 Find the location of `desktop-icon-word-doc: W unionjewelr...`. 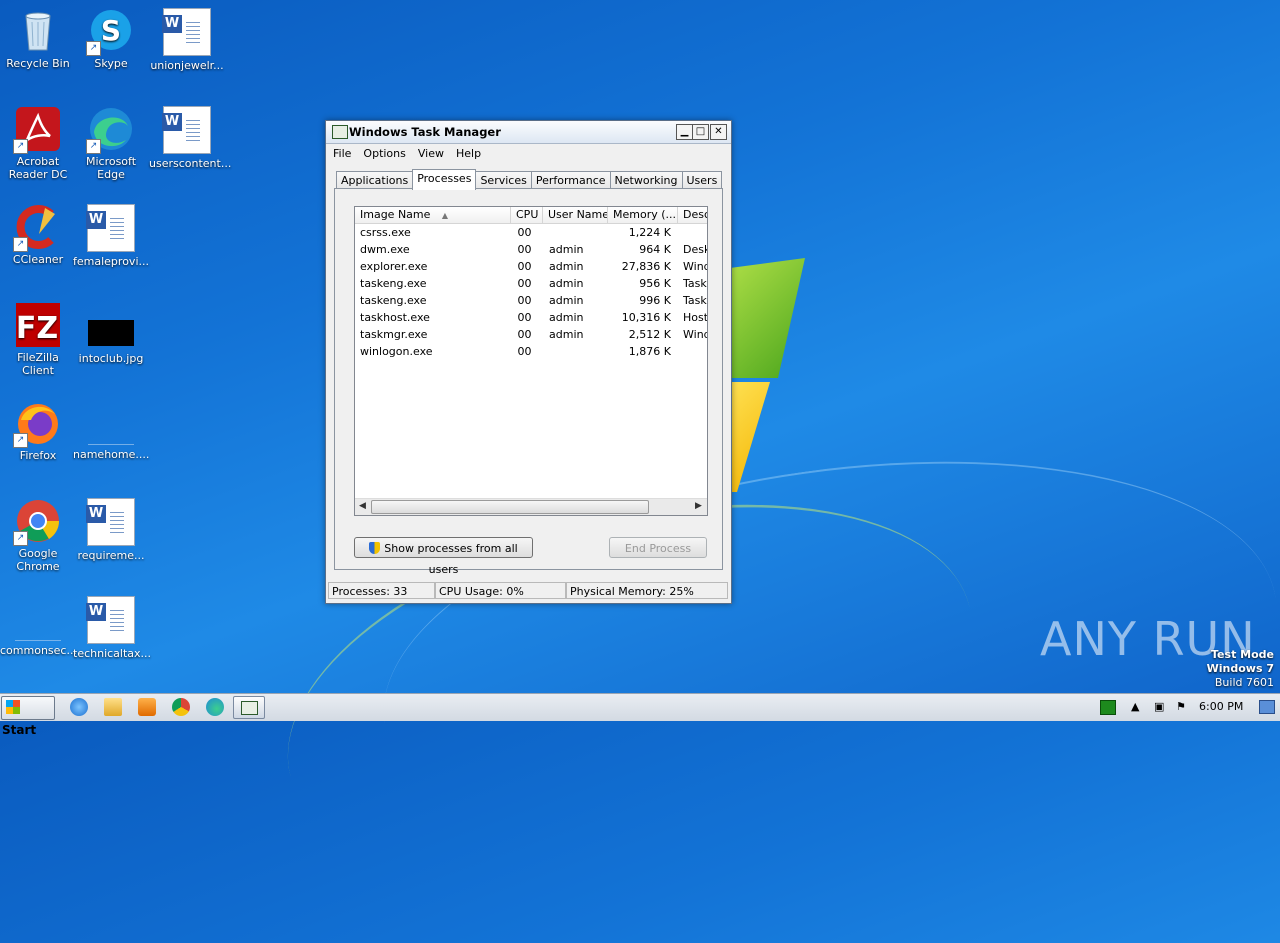

desktop-icon-word-doc: W unionjewelr... is located at coordinates (187, 40).